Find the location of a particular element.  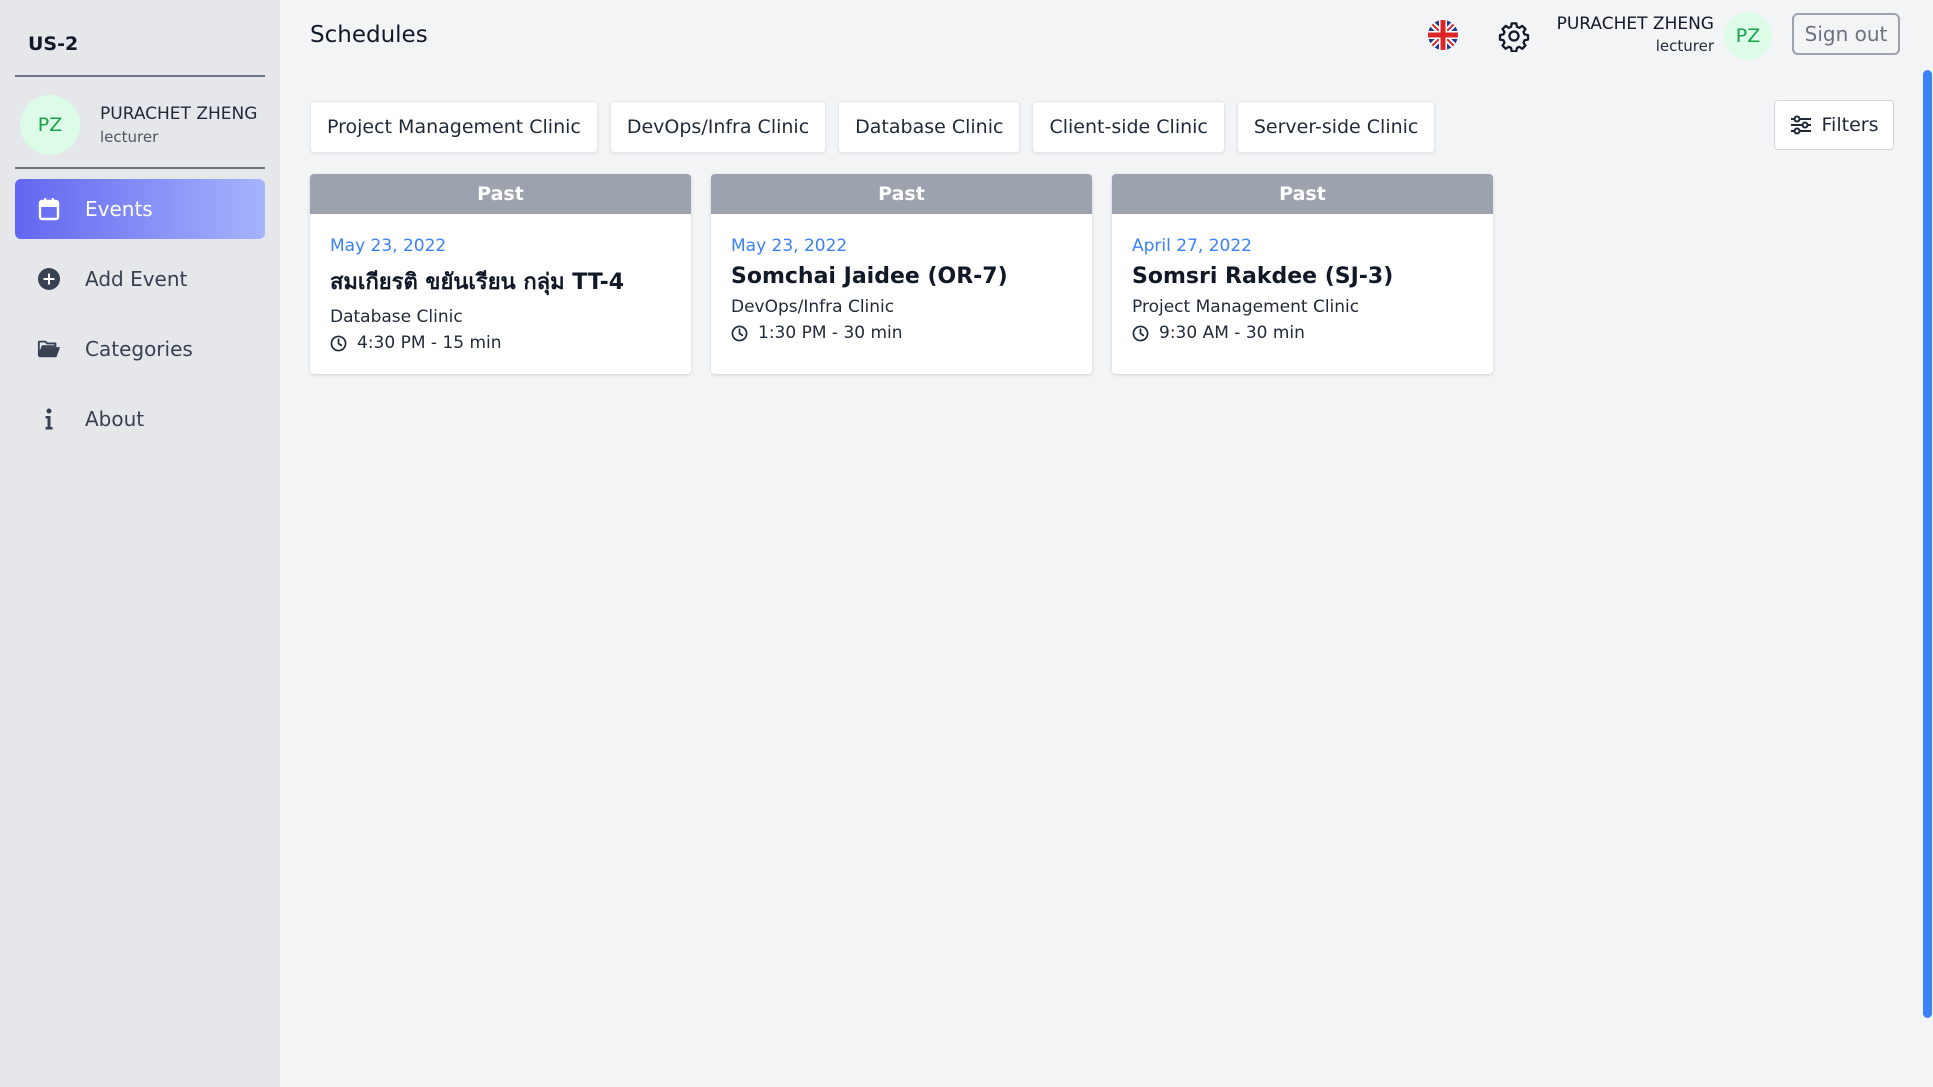

event-title: Somsri Rakdee (SJ-3) is located at coordinates (1263, 276).